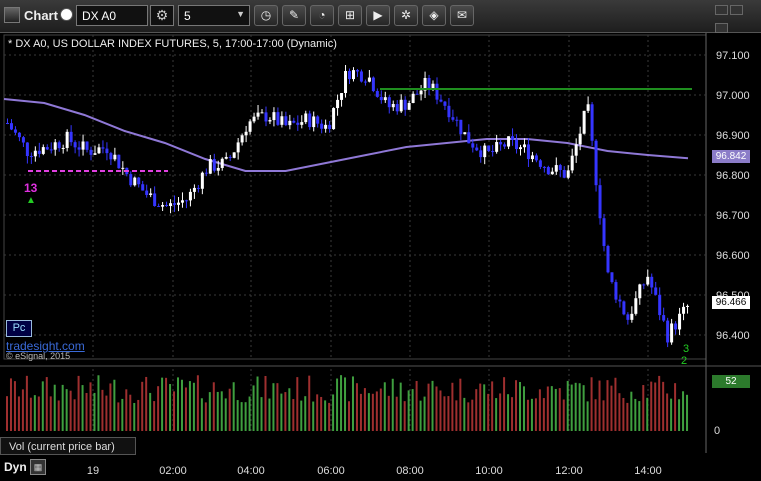 The height and width of the screenshot is (481, 761). I want to click on minimize-button, so click(721, 10).